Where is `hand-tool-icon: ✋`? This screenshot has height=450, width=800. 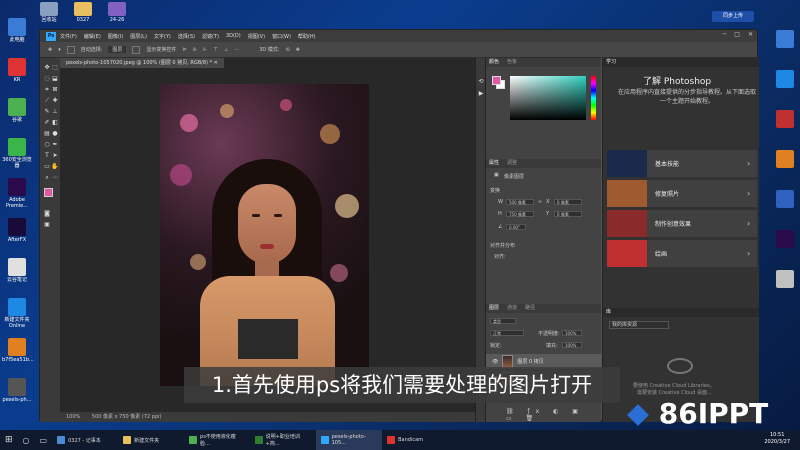
hand-tool-icon: ✋ is located at coordinates (55, 166).